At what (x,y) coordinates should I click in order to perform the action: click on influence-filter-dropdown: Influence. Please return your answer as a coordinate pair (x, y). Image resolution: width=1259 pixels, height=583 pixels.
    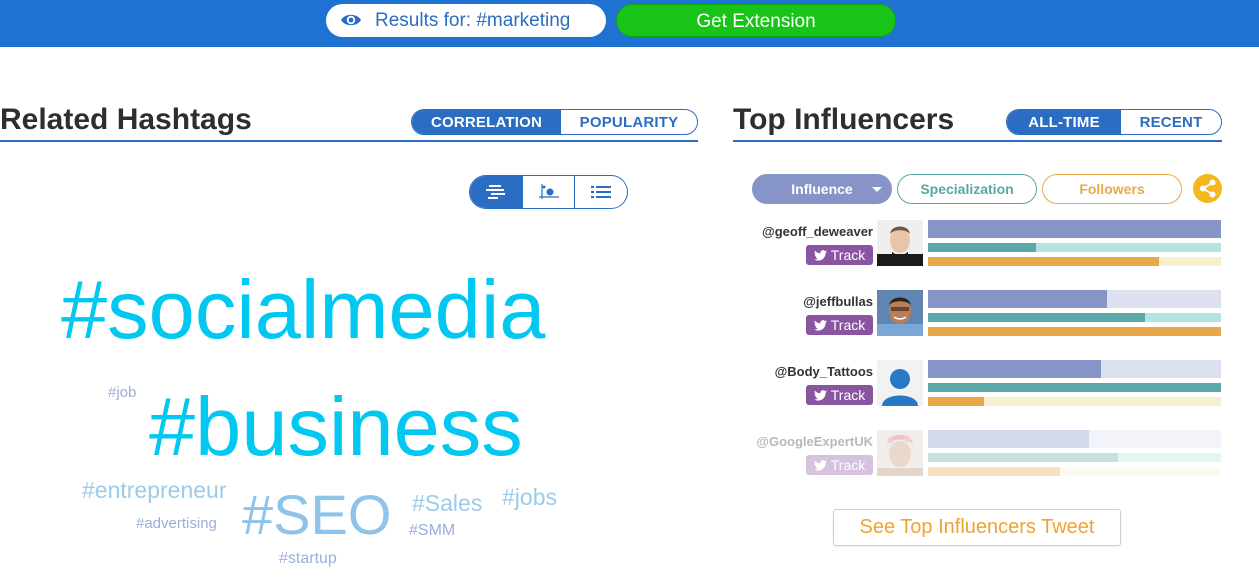
    Looking at the image, I should click on (822, 189).